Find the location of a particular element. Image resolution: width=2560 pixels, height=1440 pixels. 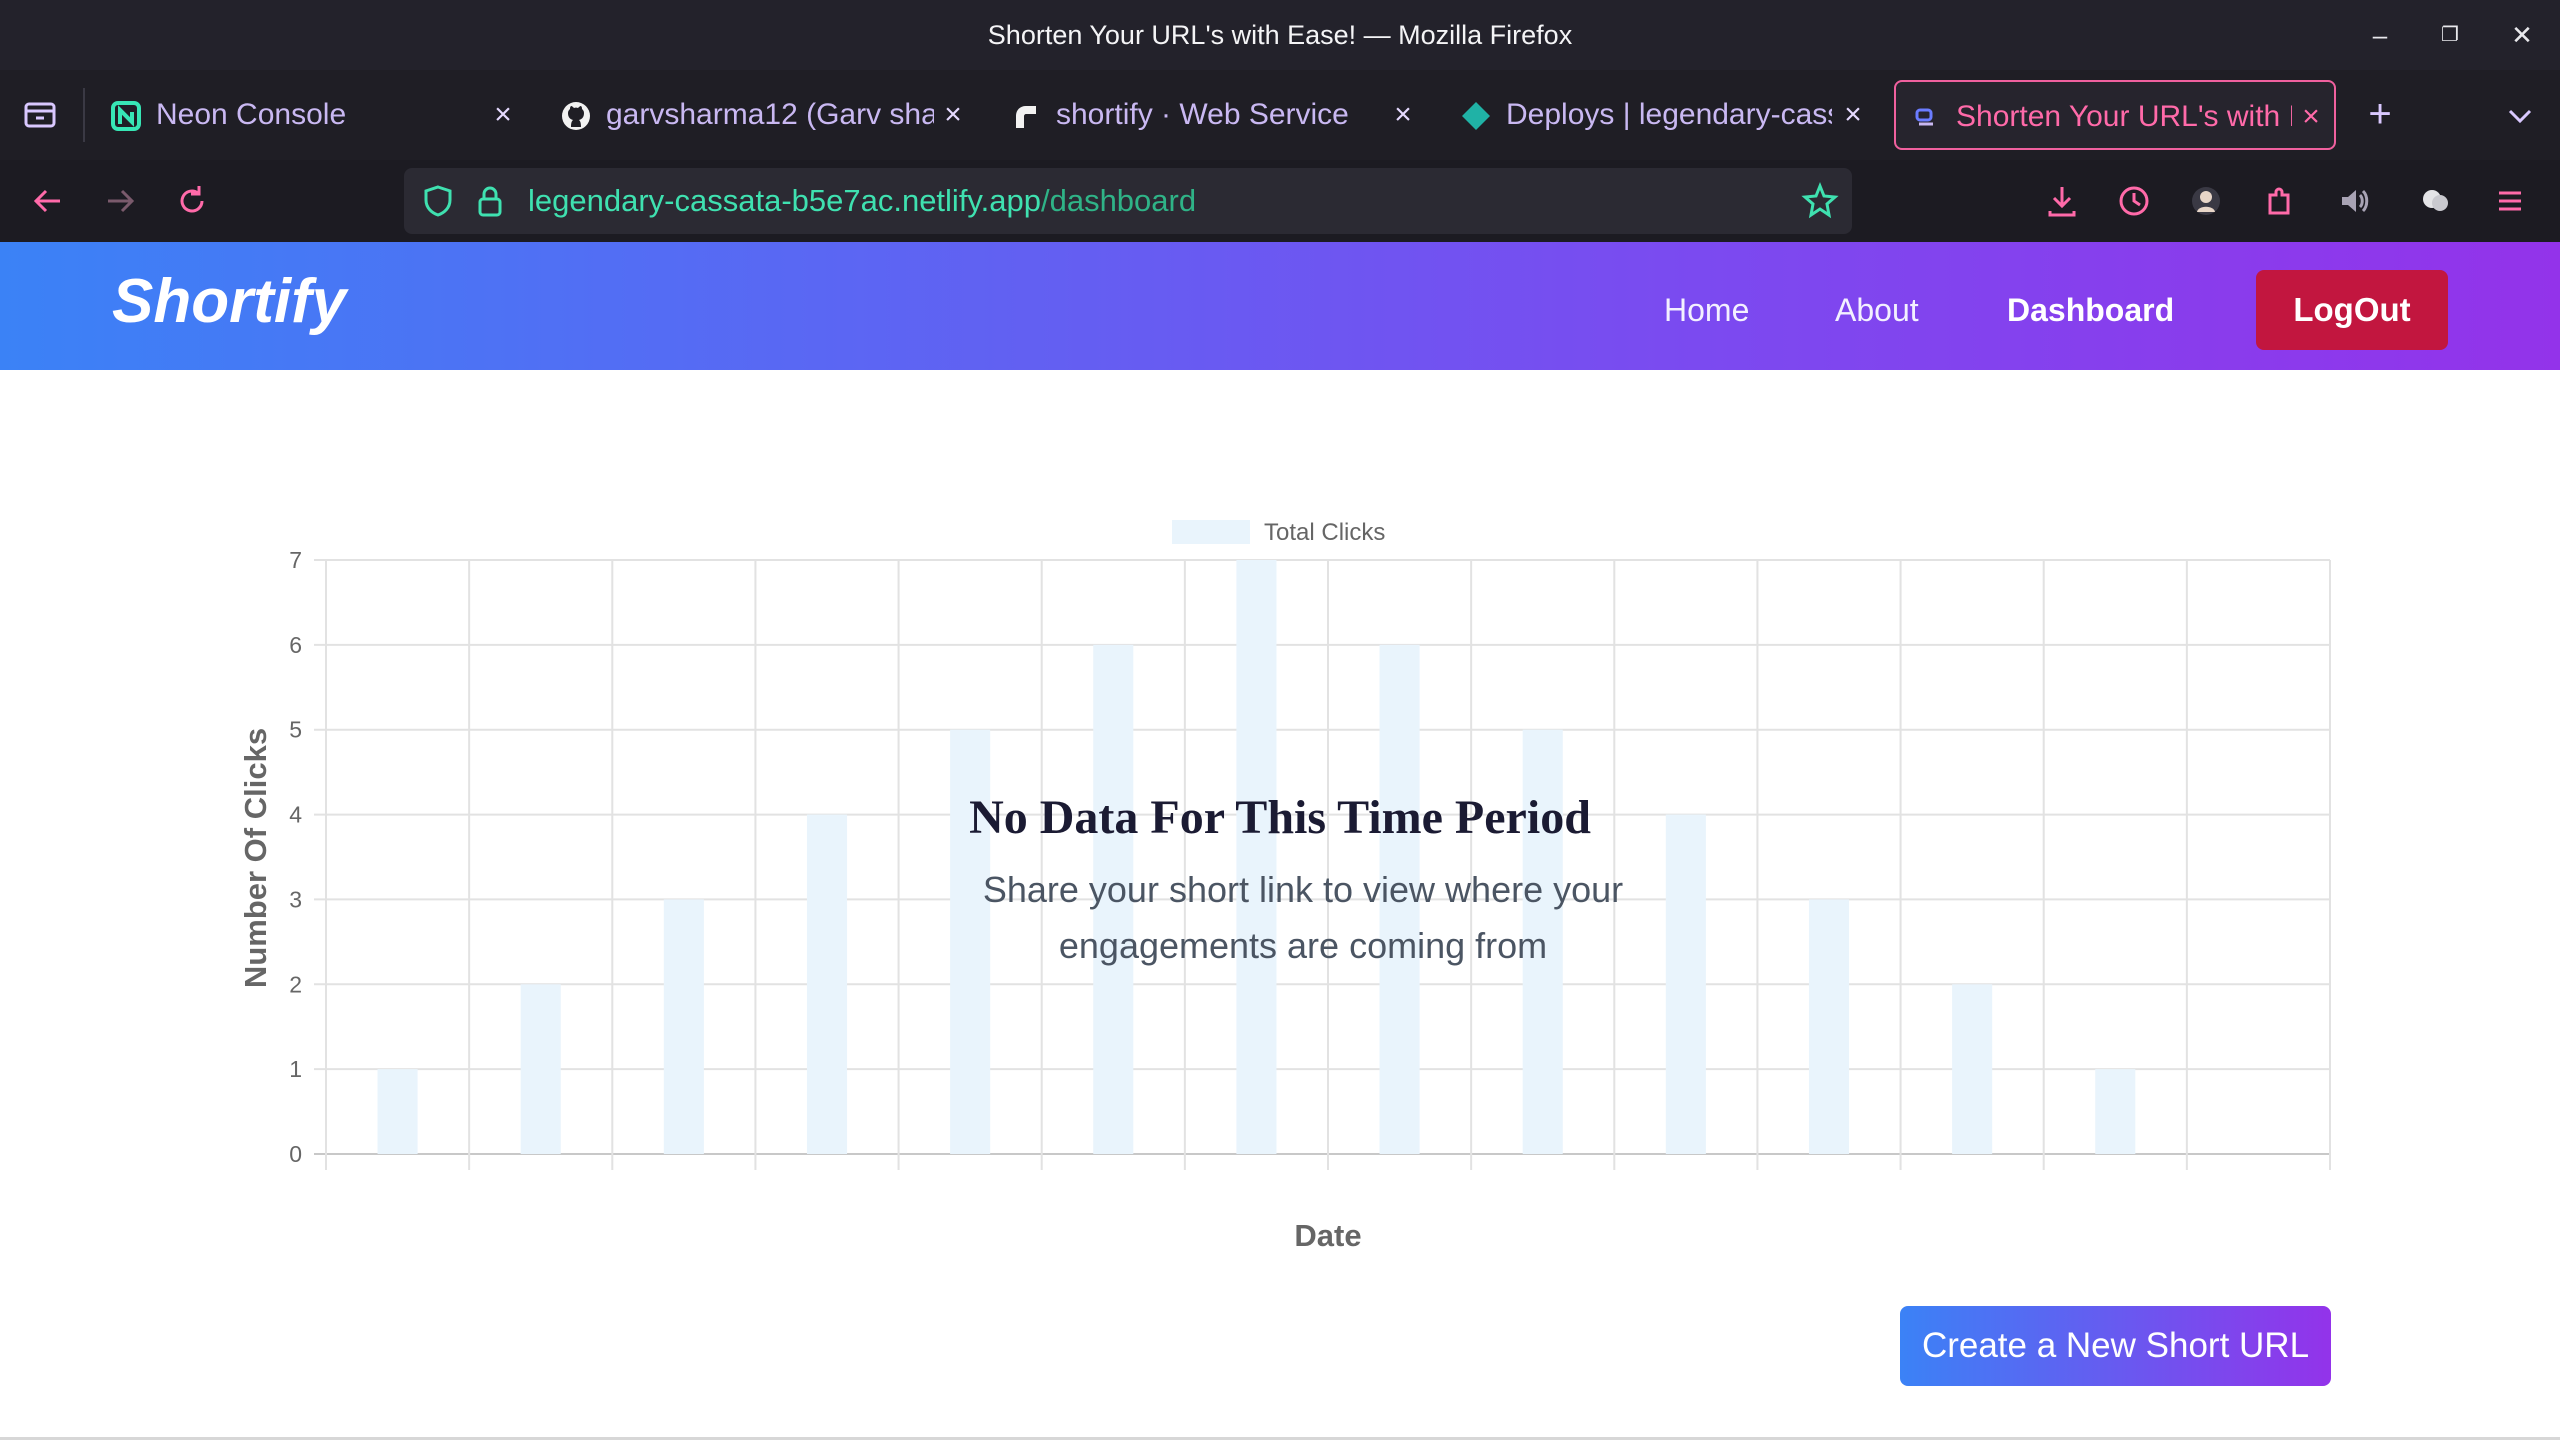

neon-icon is located at coordinates (126, 116).